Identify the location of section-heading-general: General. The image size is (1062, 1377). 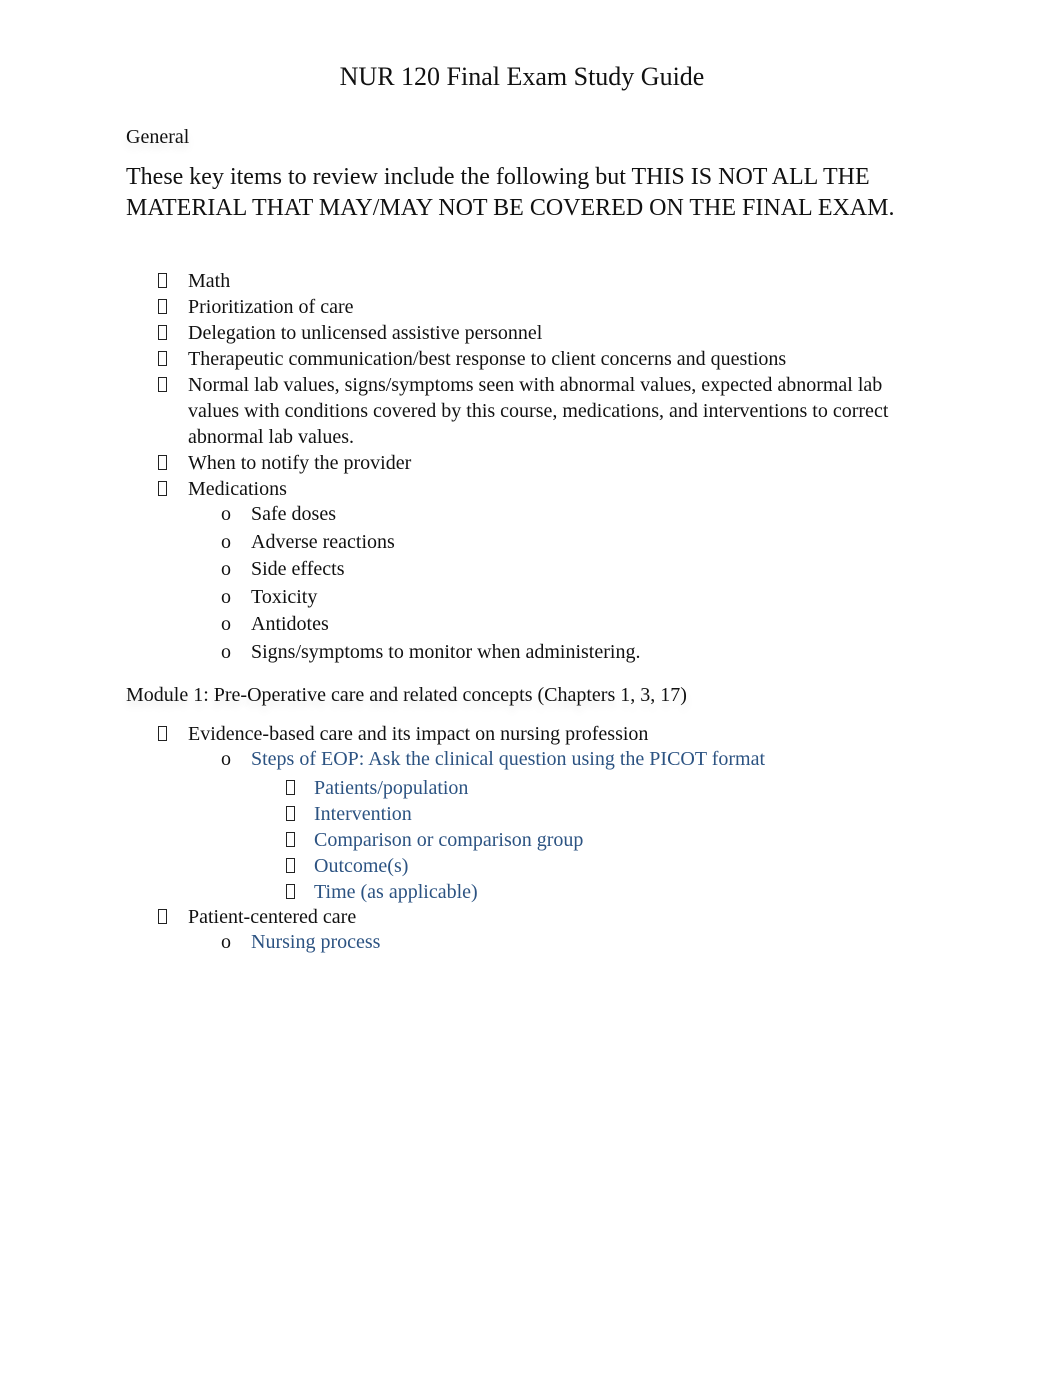
(158, 137).